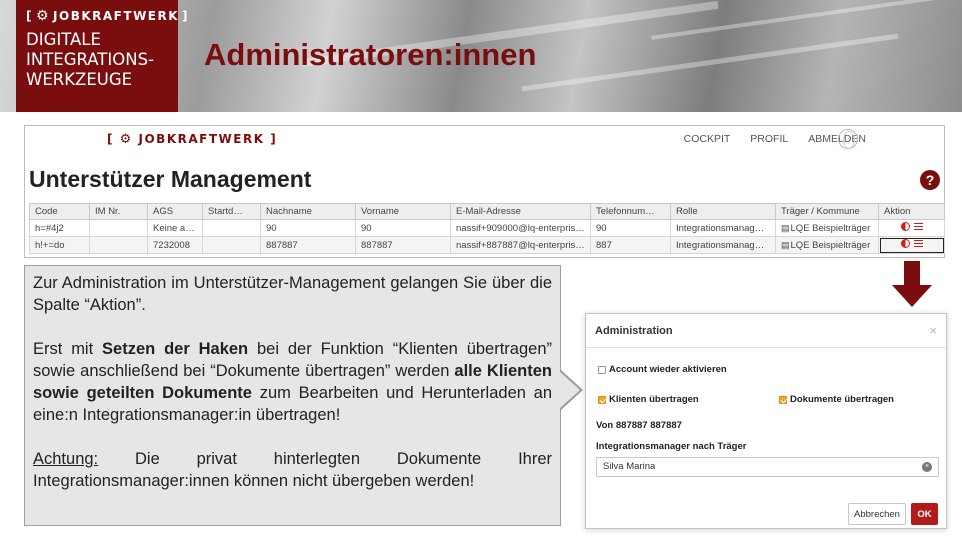  Describe the element at coordinates (630, 228) in the screenshot. I see `cell-telefon: 90` at that location.